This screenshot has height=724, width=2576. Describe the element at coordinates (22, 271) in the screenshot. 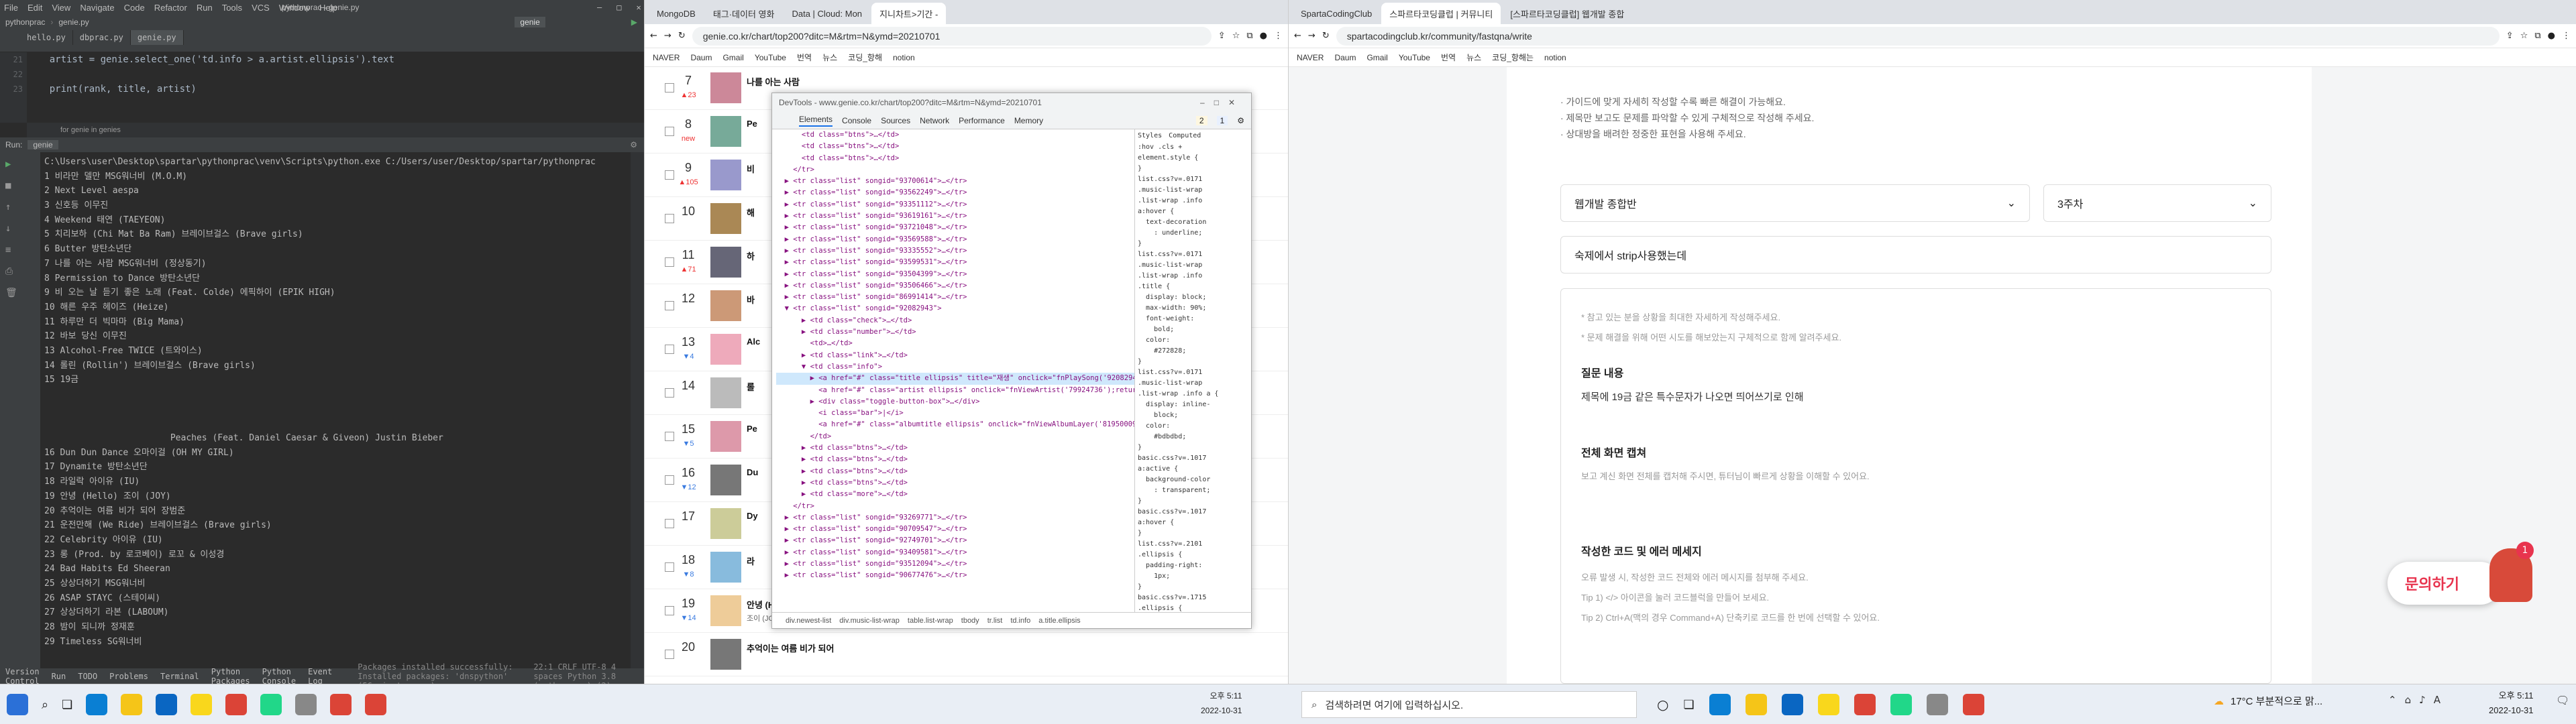

I see `print-icon: ⎙` at that location.